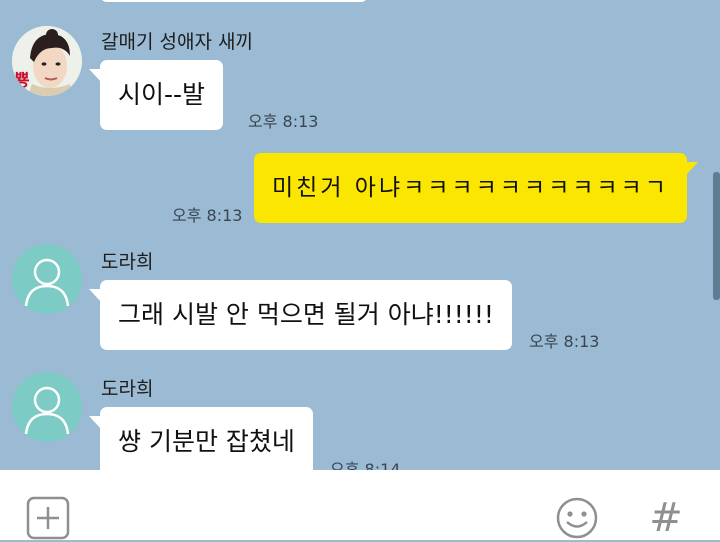 Image resolution: width=720 pixels, height=542 pixels. Describe the element at coordinates (577, 518) in the screenshot. I see `emoji-icon` at that location.